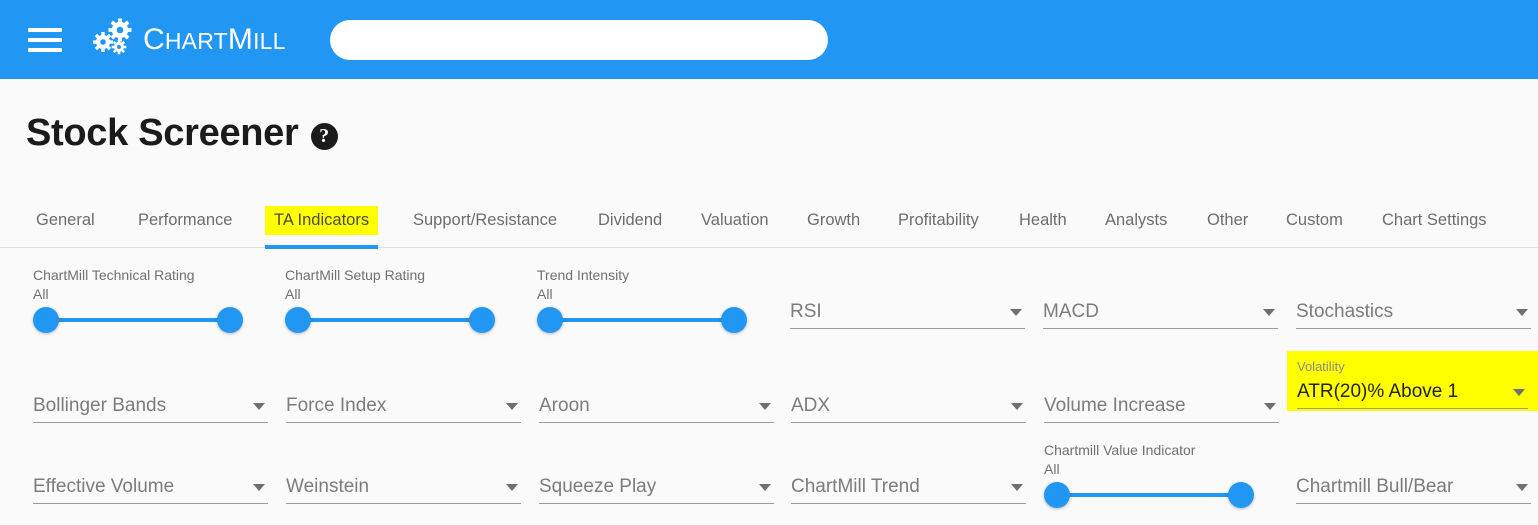 This screenshot has height=525, width=1538. I want to click on tab-other: Other, so click(1227, 220).